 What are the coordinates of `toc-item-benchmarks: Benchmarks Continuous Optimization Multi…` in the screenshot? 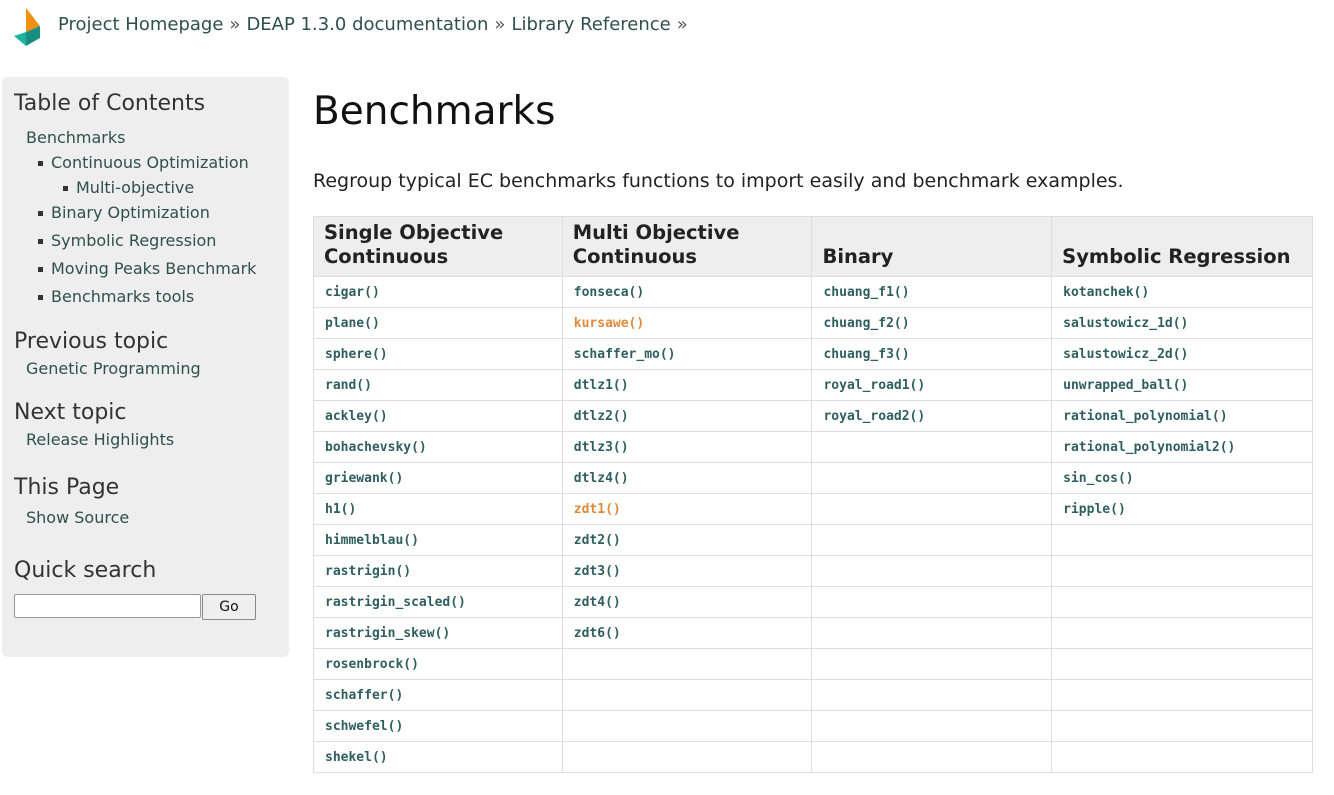 It's located at (151, 219).